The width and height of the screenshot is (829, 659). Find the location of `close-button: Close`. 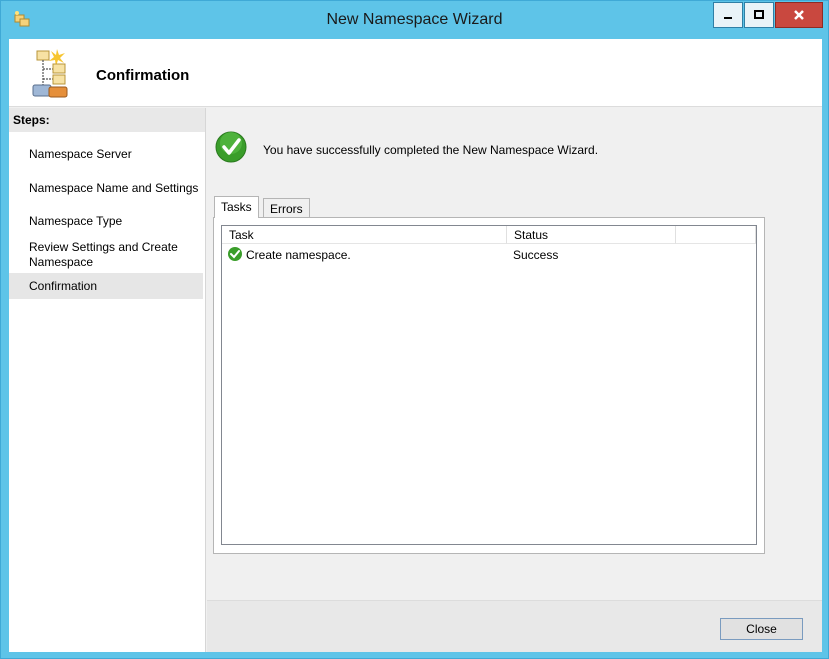

close-button: Close is located at coordinates (761, 629).